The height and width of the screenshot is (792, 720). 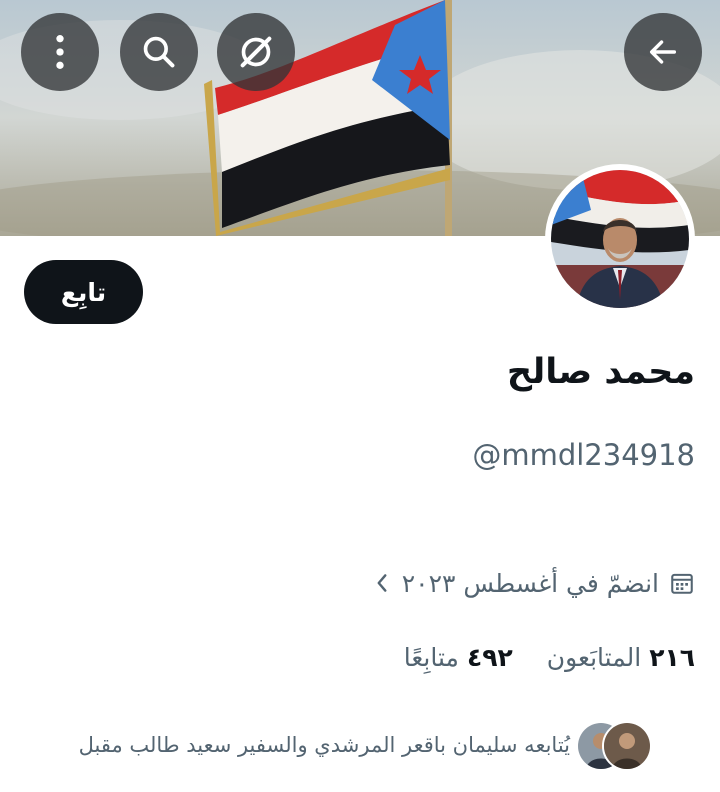 I want to click on search-button, so click(x=159, y=52).